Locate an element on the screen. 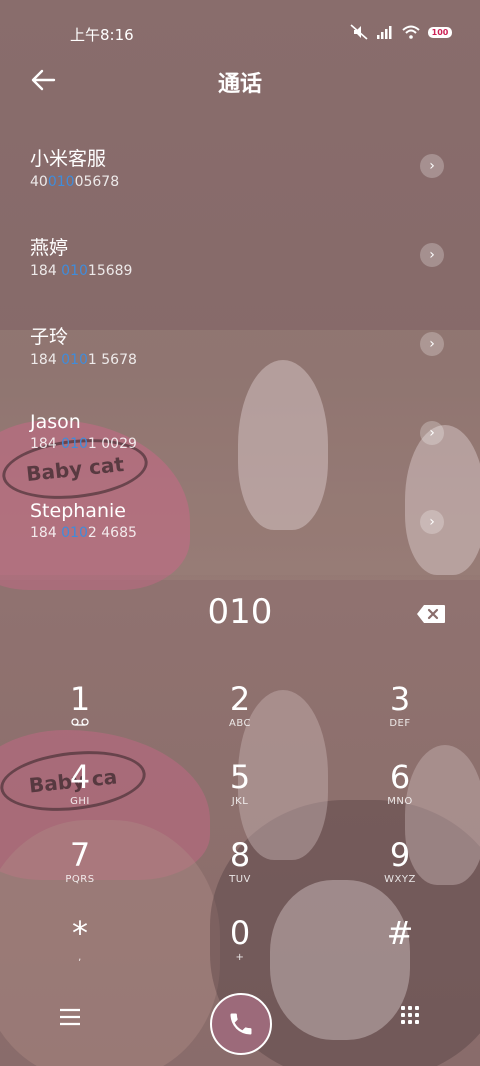 Image resolution: width=480 pixels, height=1066 pixels. key-2: 2 ABC is located at coordinates (240, 715).